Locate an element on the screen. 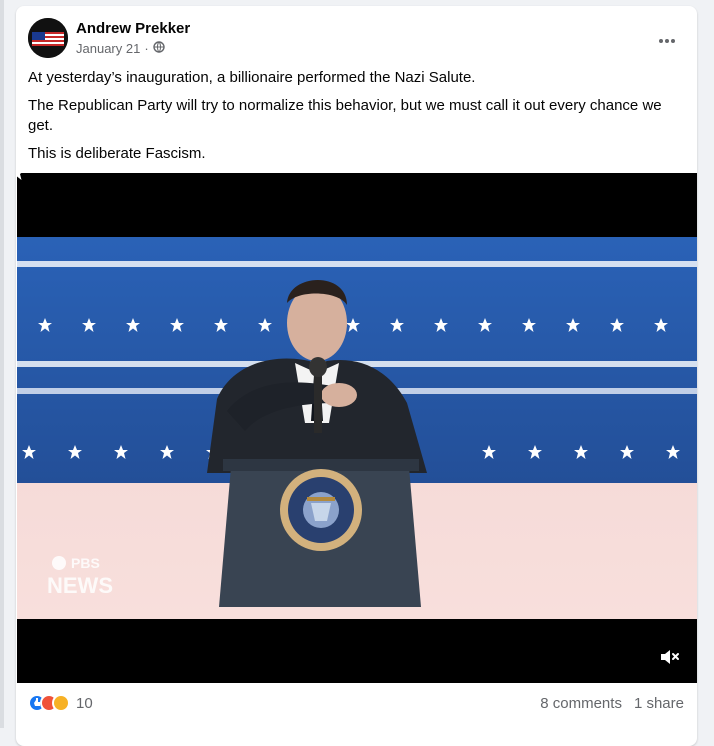  muted-speaker-icon is located at coordinates (669, 657).